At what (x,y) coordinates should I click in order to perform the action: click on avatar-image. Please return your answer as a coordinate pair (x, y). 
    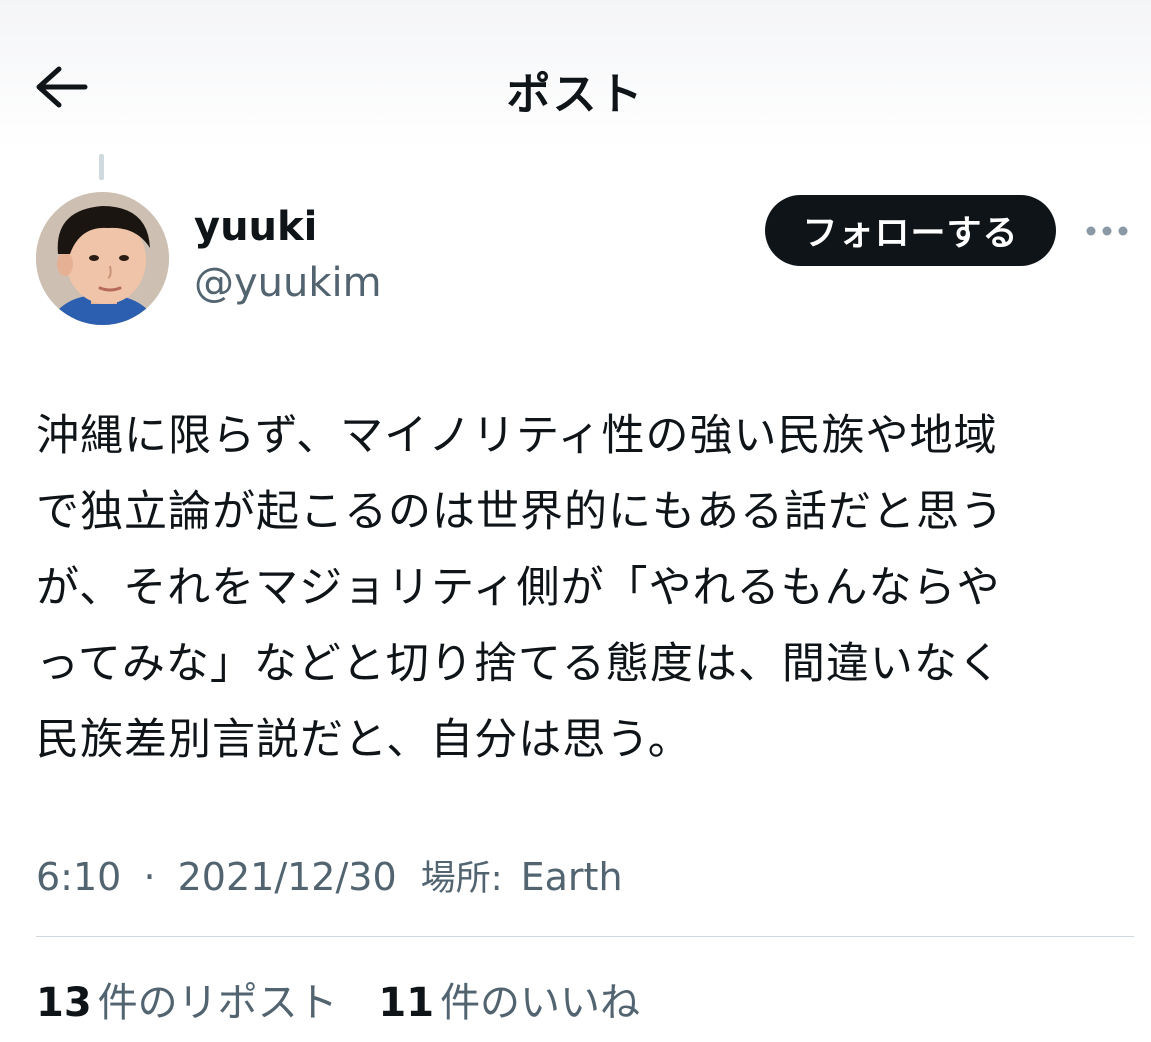
    Looking at the image, I should click on (102, 258).